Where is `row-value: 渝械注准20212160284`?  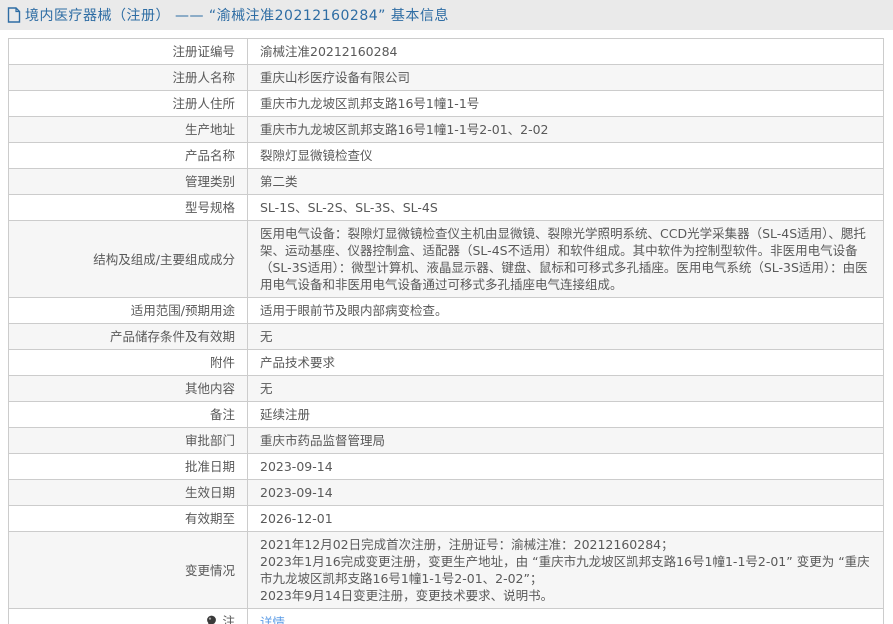 row-value: 渝械注准20212160284 is located at coordinates (565, 51).